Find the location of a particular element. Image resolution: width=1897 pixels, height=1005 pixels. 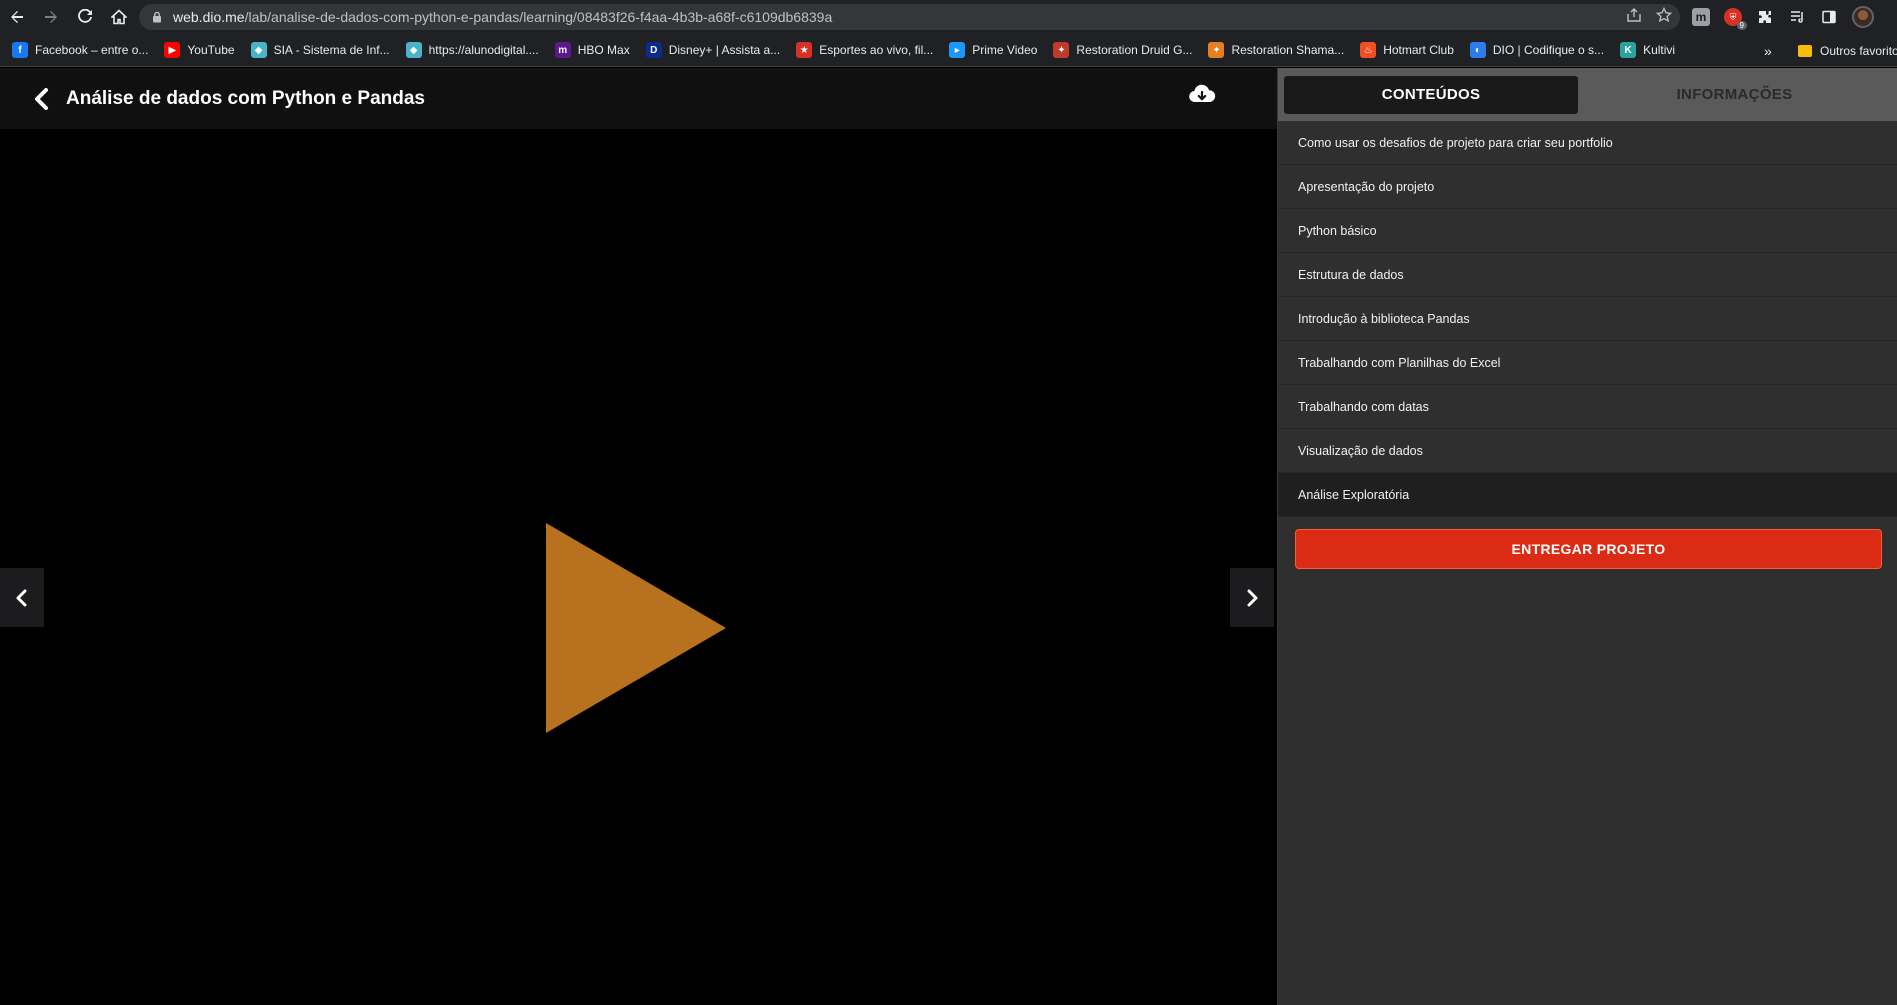

bookmark-favicon-icon: ▶ is located at coordinates (172, 50).